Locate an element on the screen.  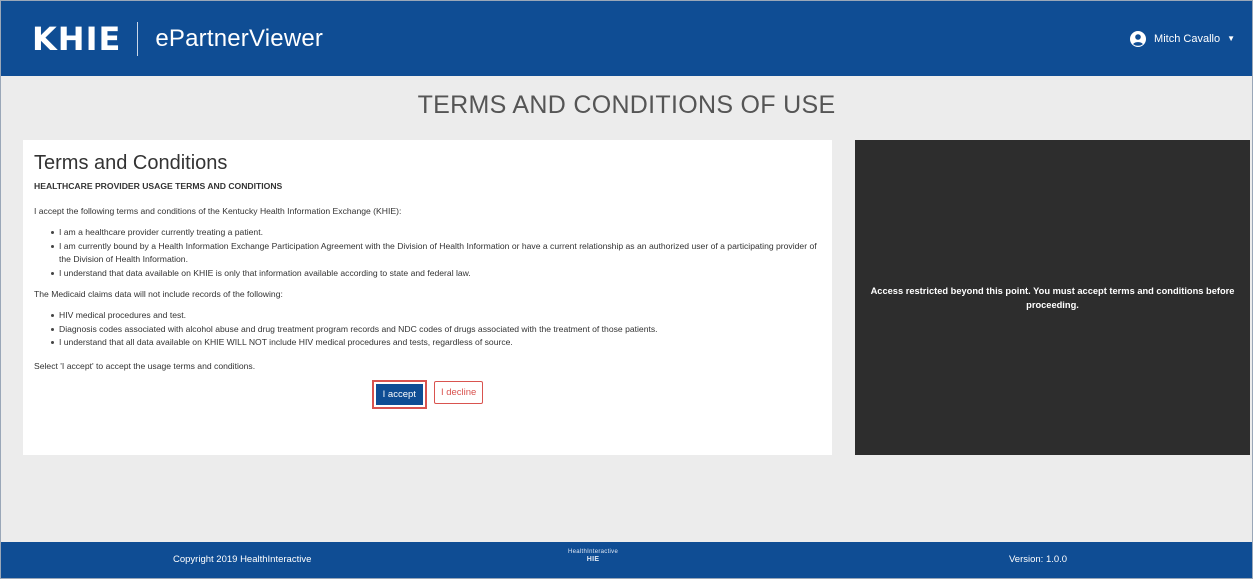
page-title: TERMS AND CONDITIONS OF USE is located at coordinates (626, 105).